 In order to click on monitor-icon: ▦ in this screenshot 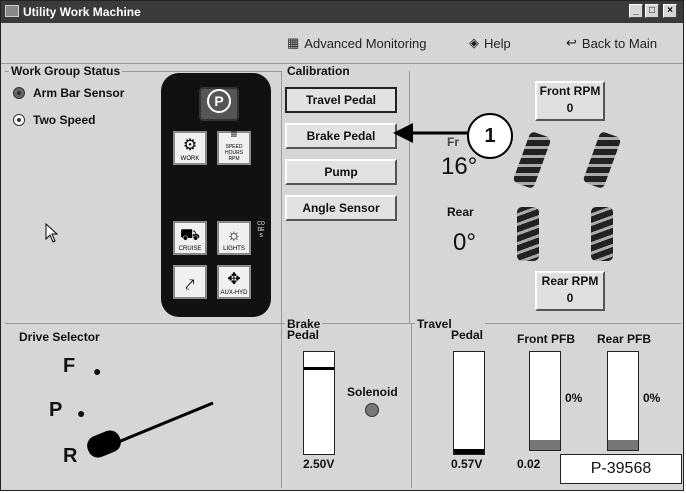, I will do `click(293, 42)`.